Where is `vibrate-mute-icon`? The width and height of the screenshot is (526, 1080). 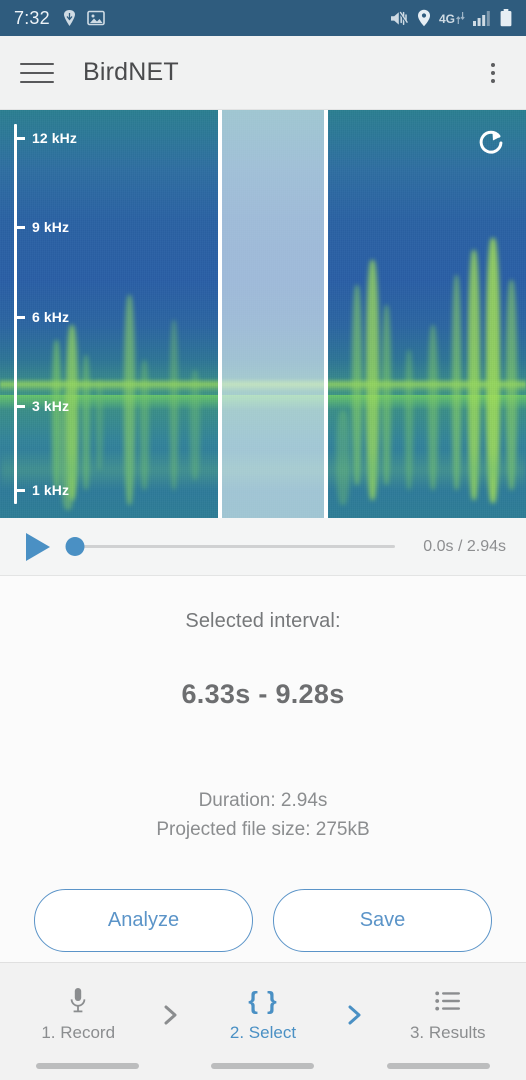
vibrate-mute-icon is located at coordinates (399, 18).